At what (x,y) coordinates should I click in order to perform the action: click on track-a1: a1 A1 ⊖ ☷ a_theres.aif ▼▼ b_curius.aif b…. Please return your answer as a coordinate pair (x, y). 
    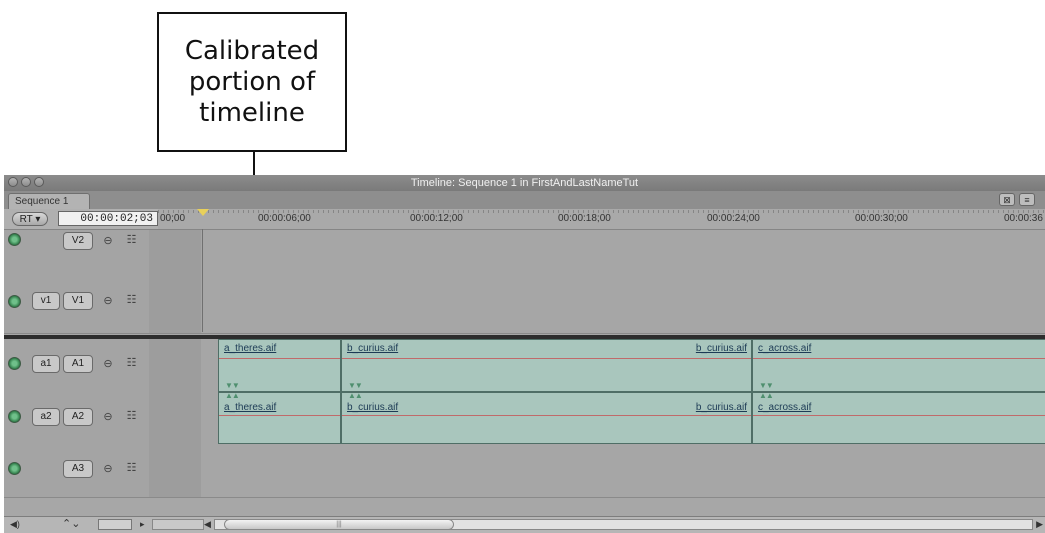
    Looking at the image, I should click on (524, 366).